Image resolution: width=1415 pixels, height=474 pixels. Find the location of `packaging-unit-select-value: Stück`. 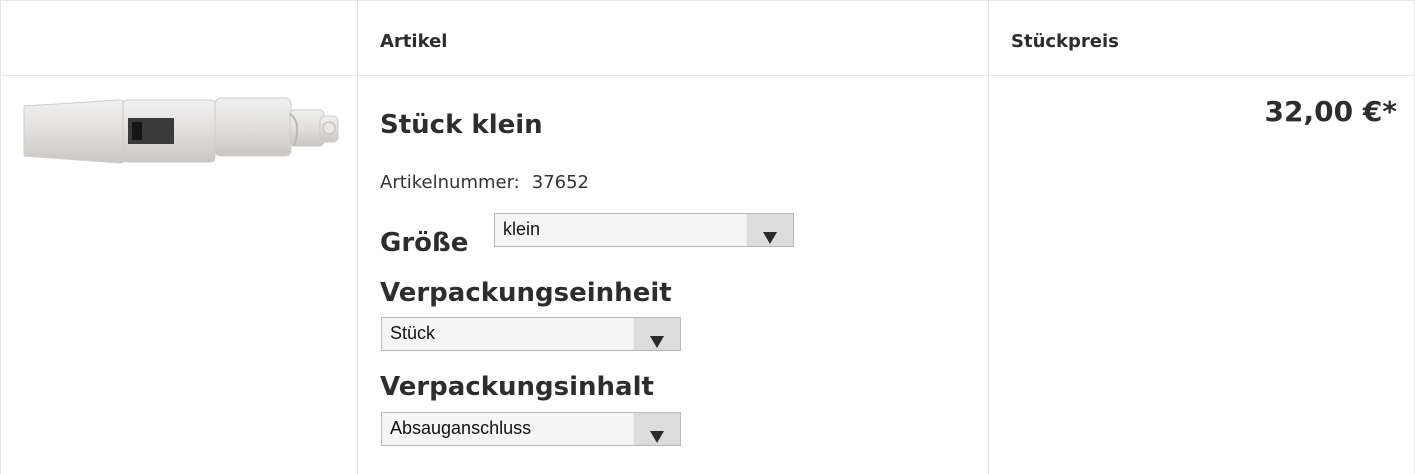

packaging-unit-select-value: Stück is located at coordinates (413, 333).